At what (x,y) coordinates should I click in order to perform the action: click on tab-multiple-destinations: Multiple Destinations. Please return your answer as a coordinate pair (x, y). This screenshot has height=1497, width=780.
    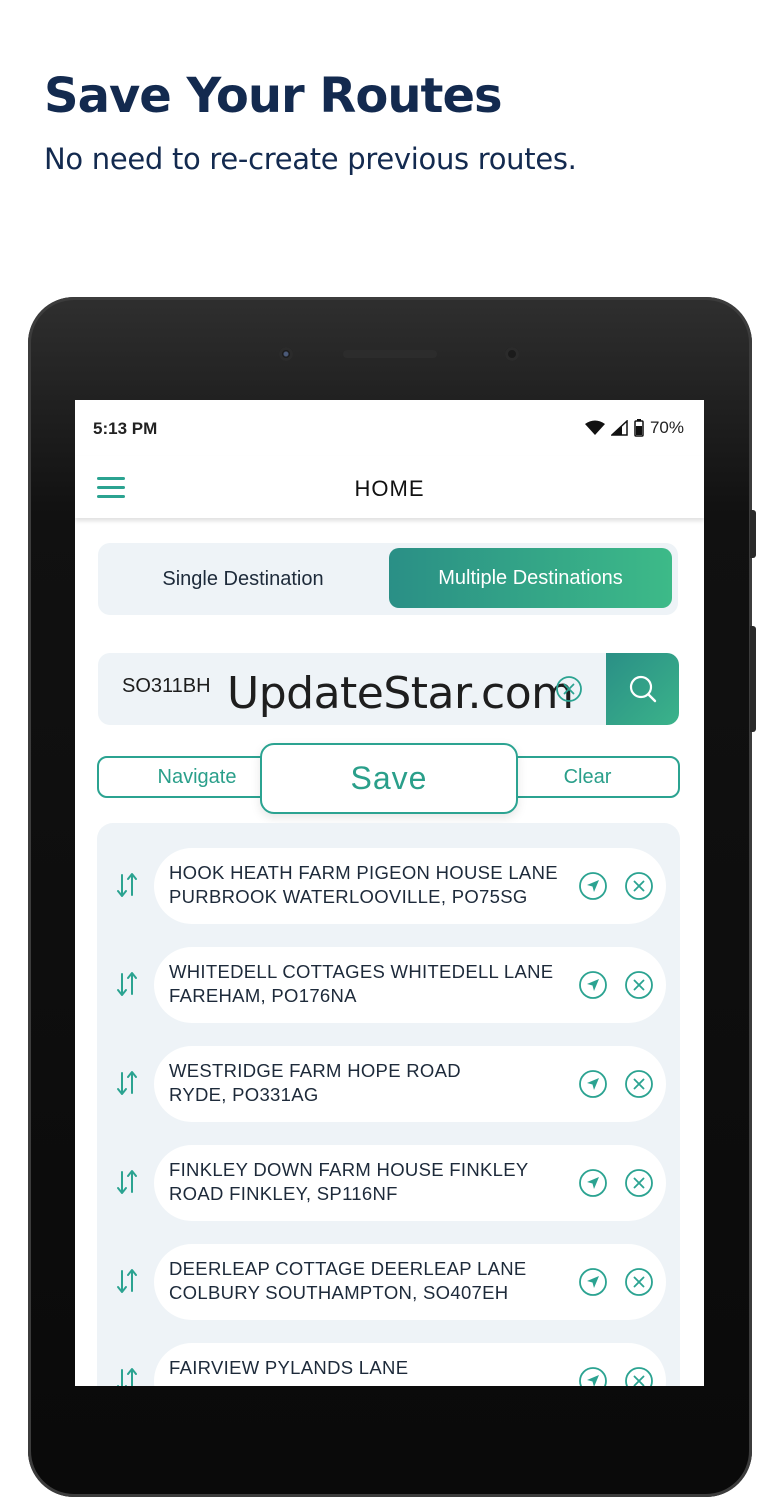
    Looking at the image, I should click on (530, 578).